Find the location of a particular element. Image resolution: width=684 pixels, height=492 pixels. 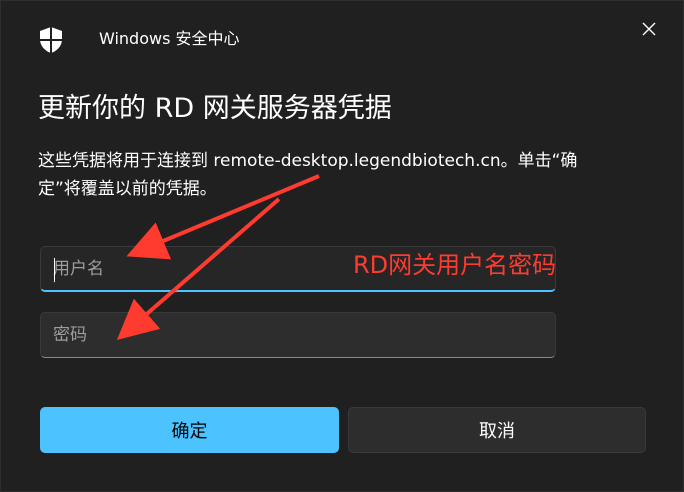

app-title: Windows 安全中心 is located at coordinates (169, 38).